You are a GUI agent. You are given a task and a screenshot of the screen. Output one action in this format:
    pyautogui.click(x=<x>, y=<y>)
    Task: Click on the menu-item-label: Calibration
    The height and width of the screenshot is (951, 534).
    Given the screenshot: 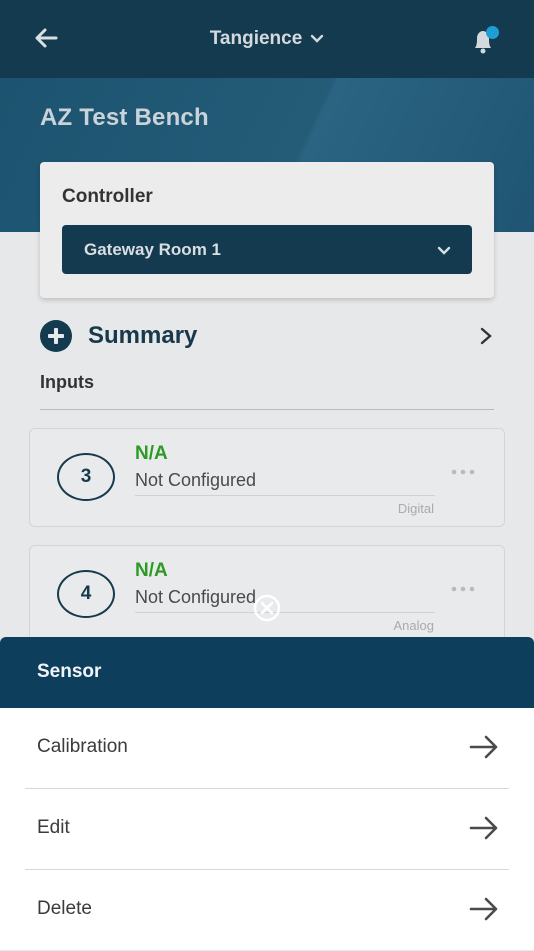 What is the action you would take?
    pyautogui.click(x=82, y=746)
    